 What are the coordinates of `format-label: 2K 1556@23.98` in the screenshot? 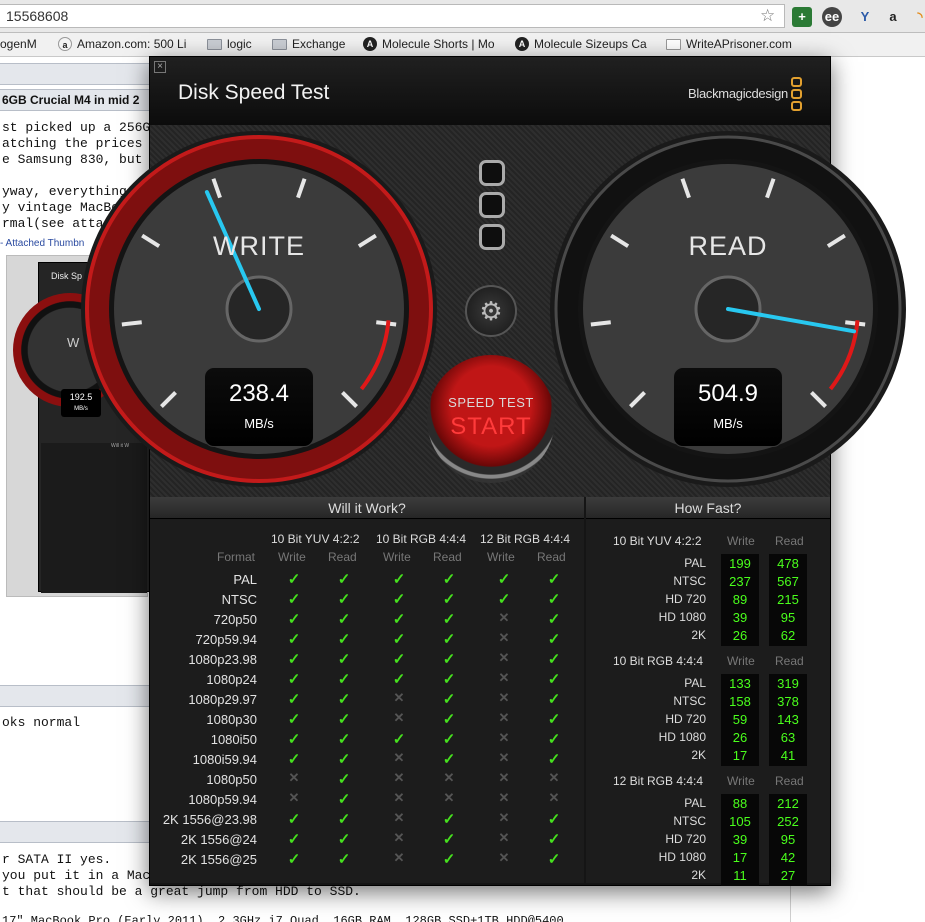 It's located at (209, 819).